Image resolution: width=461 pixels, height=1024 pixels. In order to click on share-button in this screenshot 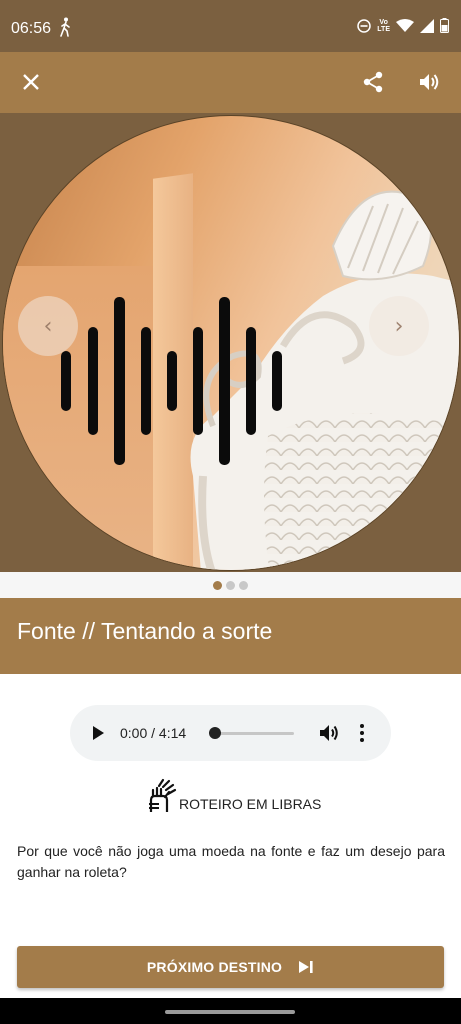, I will do `click(373, 82)`.